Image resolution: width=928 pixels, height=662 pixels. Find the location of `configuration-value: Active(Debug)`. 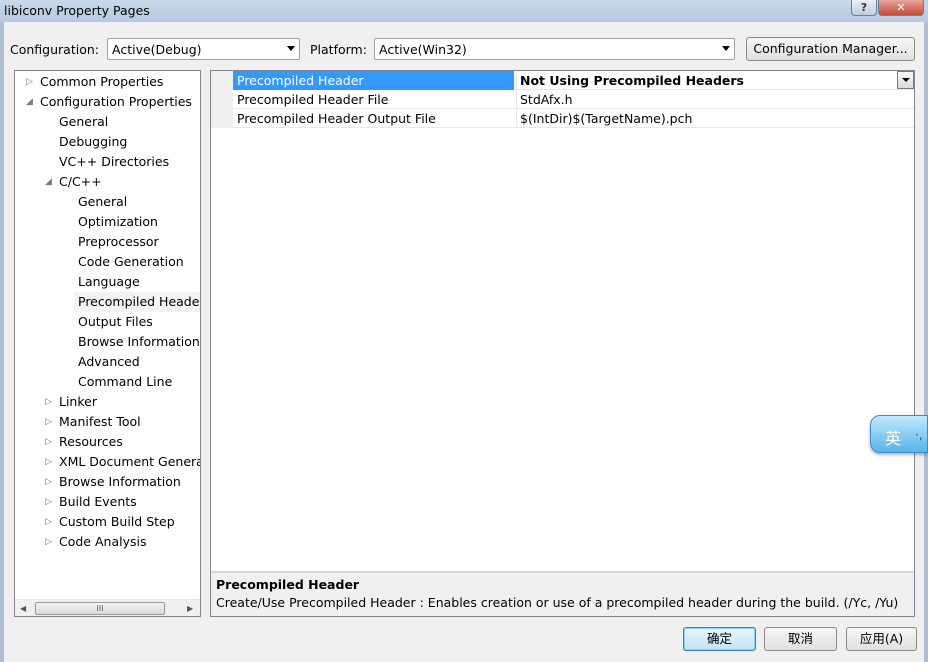

configuration-value: Active(Debug) is located at coordinates (157, 49).